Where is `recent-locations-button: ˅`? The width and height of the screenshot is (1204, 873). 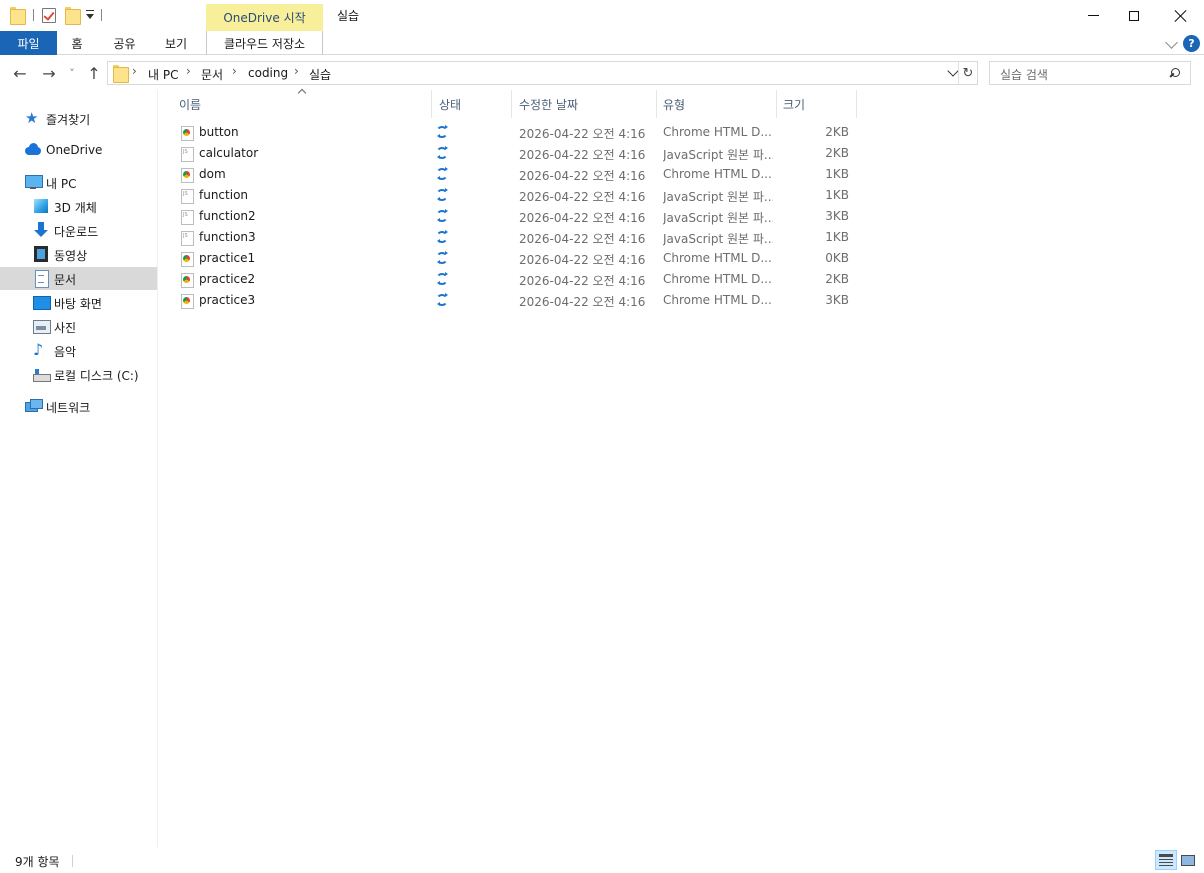
recent-locations-button: ˅ is located at coordinates (72, 73).